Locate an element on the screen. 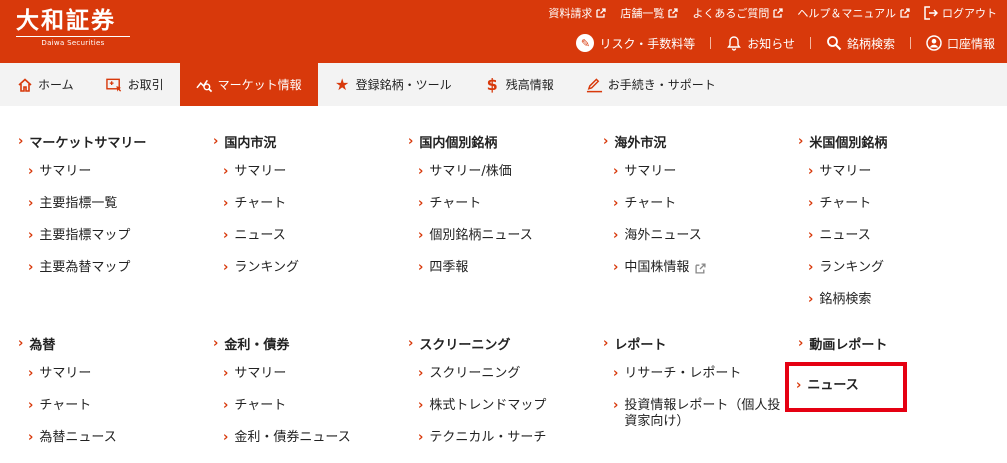 The width and height of the screenshot is (1007, 463). nav-trading: お取引 is located at coordinates (135, 84).